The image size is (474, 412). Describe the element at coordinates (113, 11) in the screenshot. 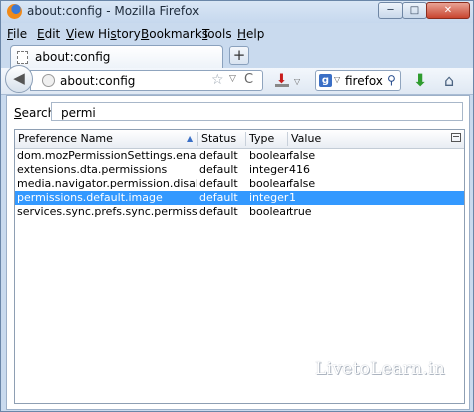

I see `window-title: about:config - Mozilla Firefox` at that location.